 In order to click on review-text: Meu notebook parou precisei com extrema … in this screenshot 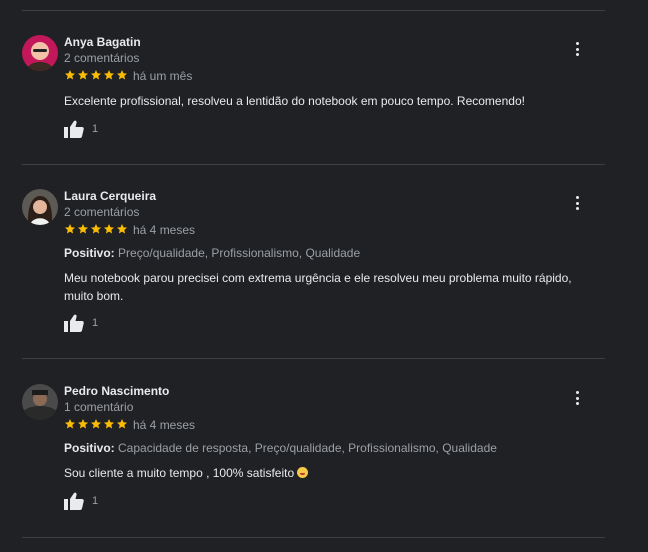, I will do `click(318, 287)`.